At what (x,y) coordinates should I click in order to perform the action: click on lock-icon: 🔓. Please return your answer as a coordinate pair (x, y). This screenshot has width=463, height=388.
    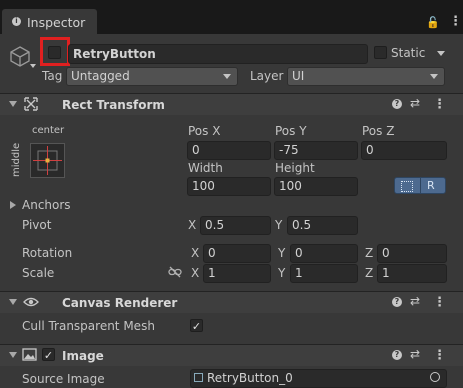
    Looking at the image, I should click on (433, 22).